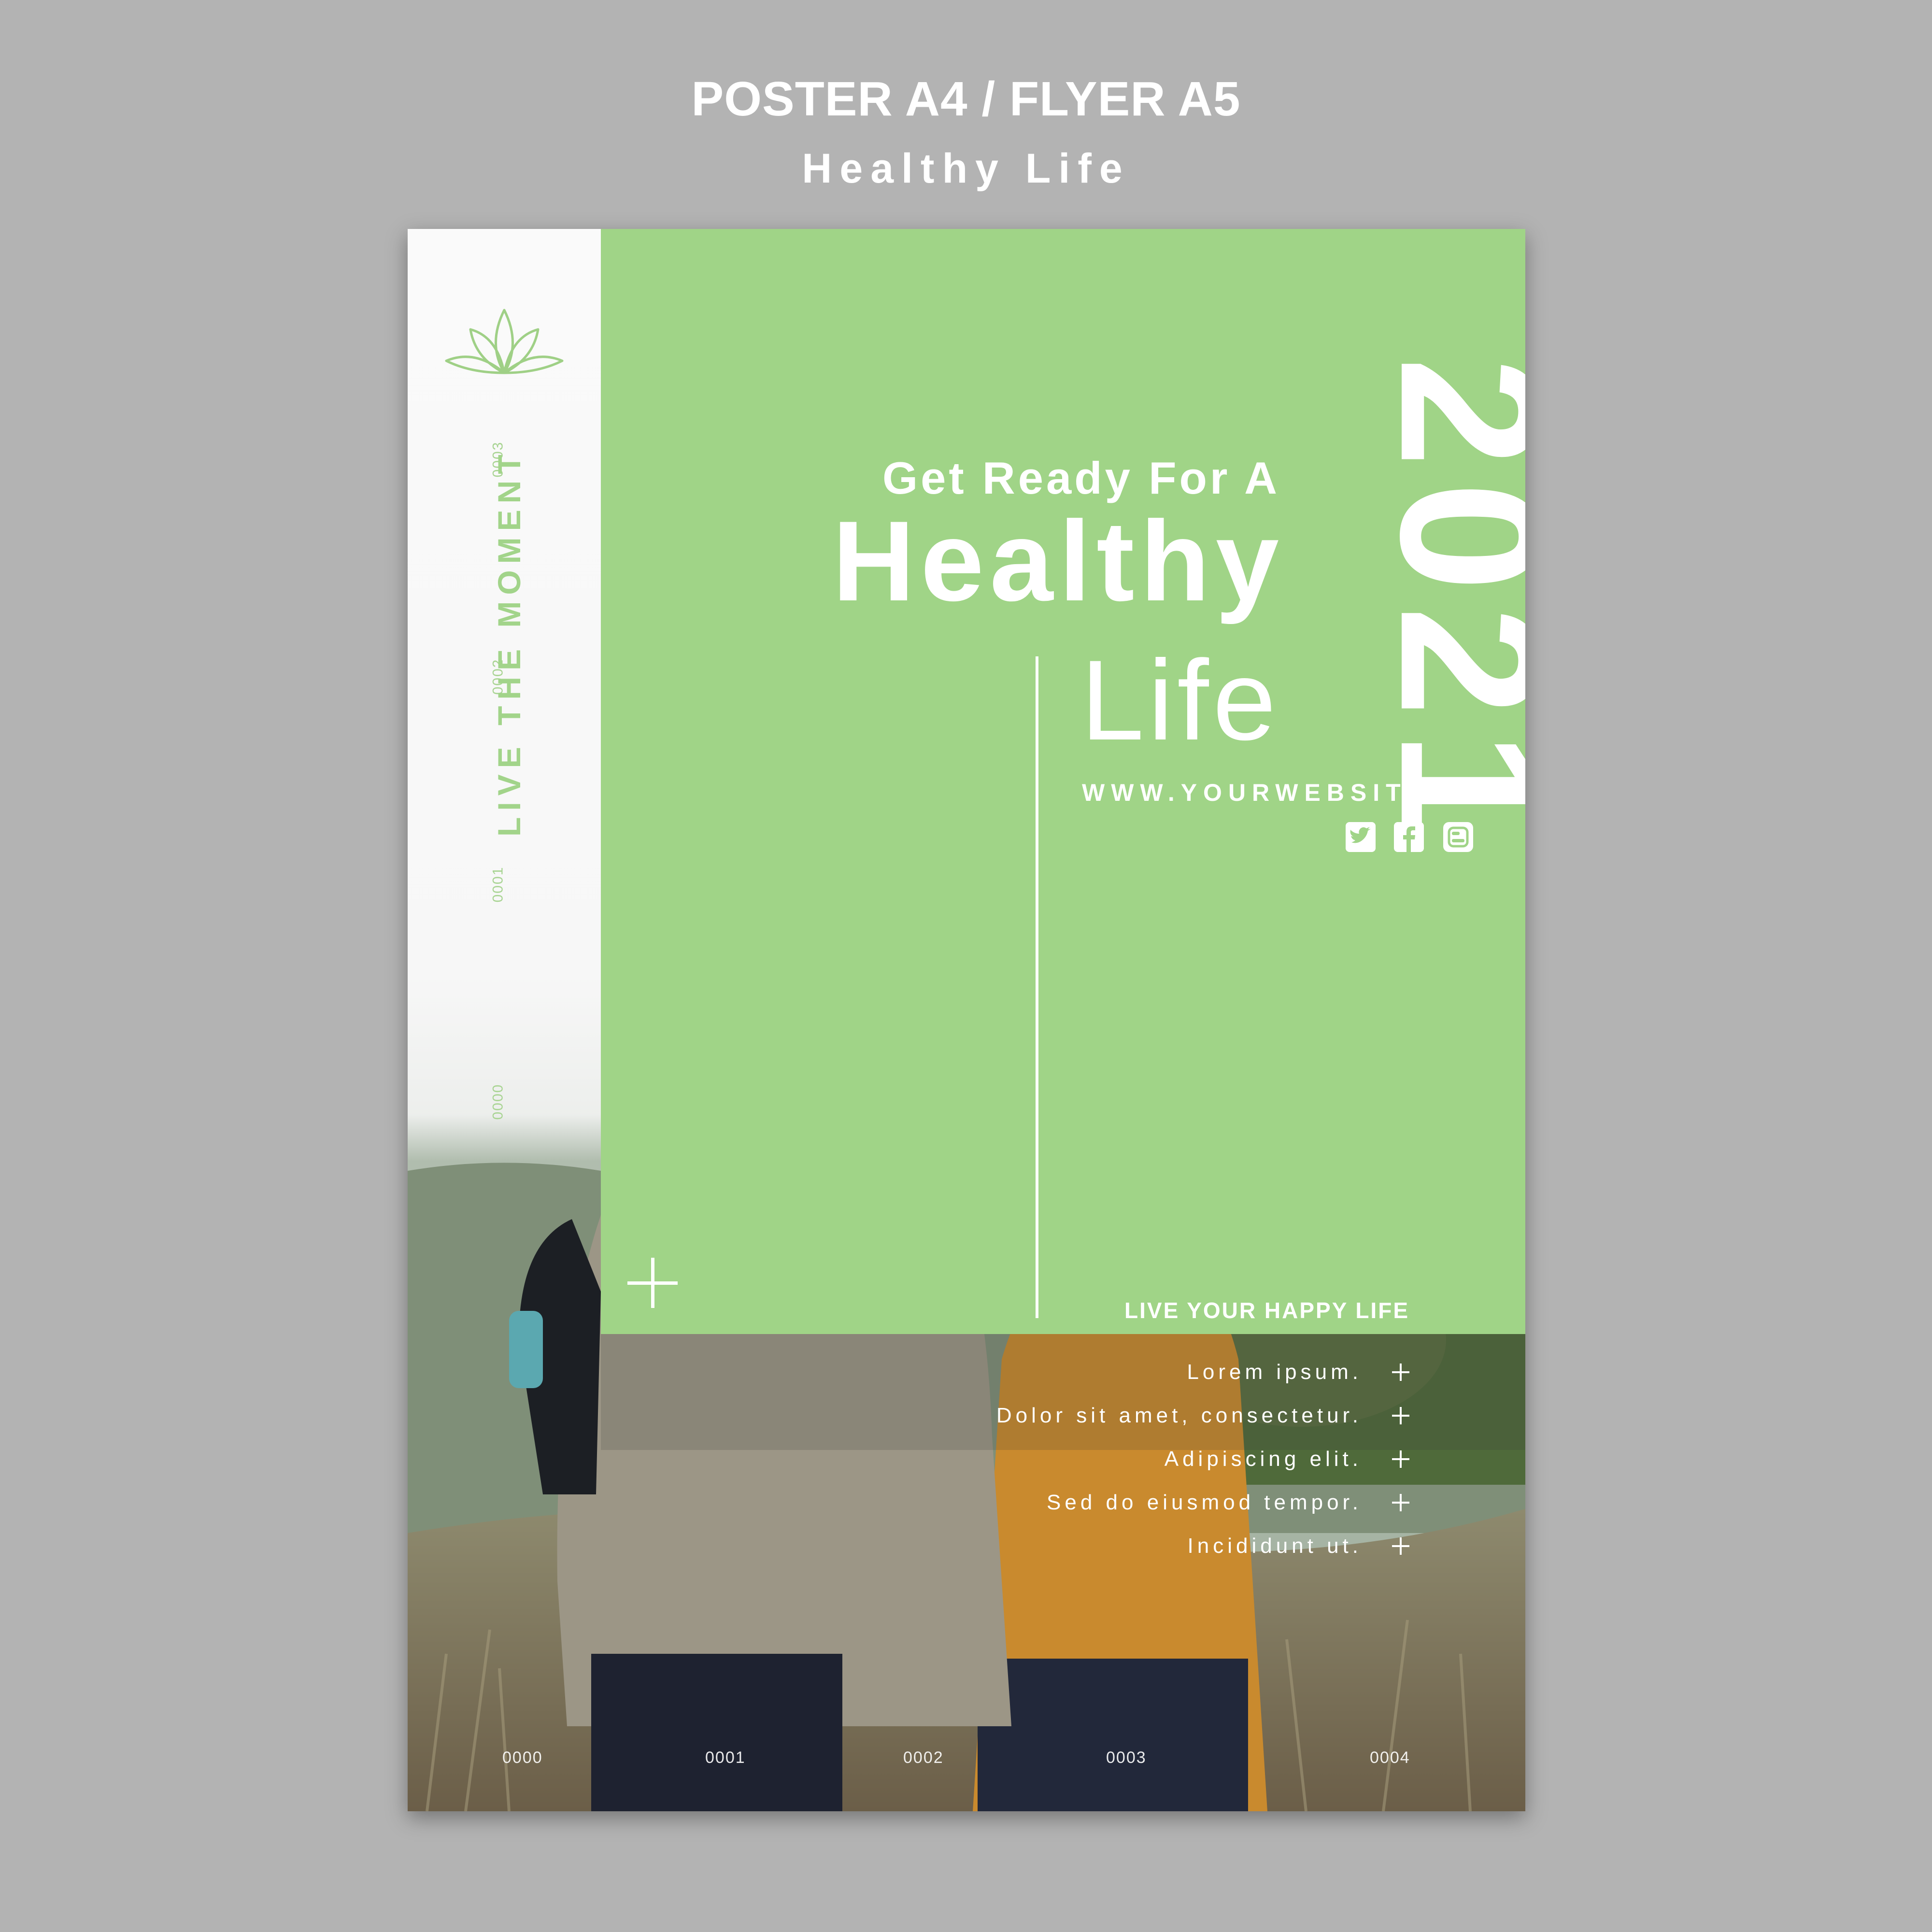 The image size is (1932, 1932). I want to click on list-item: Lorem ipsum., so click(1202, 1372).